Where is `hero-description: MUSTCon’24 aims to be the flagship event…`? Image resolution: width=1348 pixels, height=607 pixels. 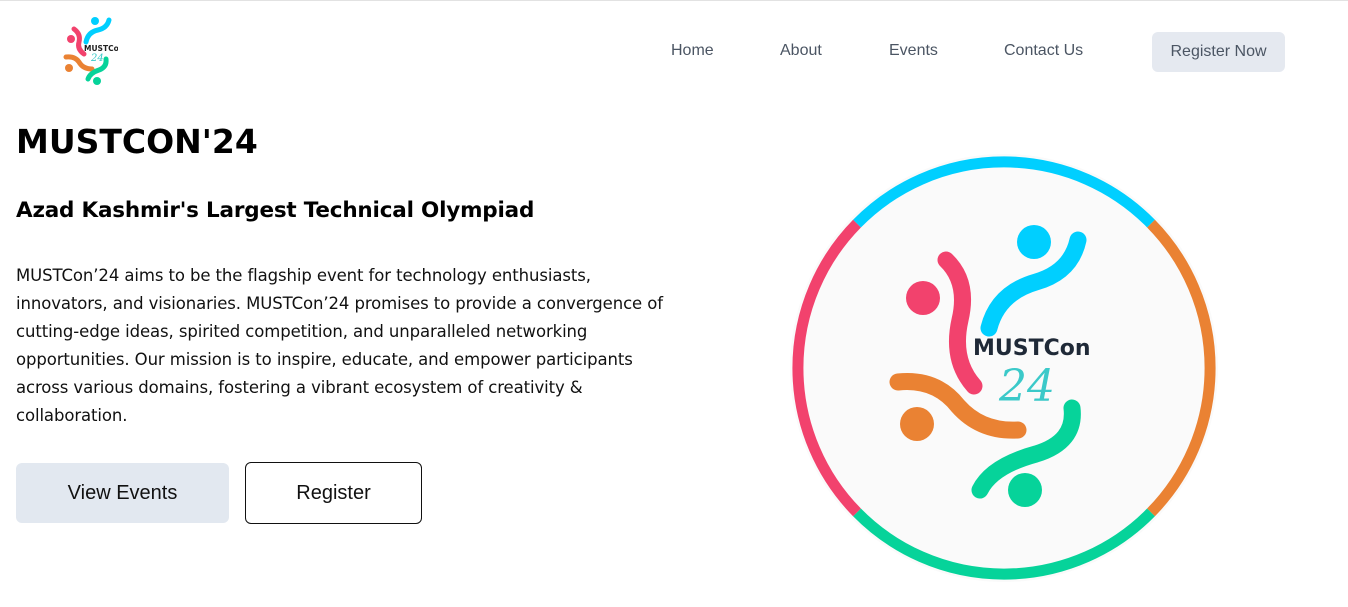
hero-description: MUSTCon’24 aims to be the flagship event… is located at coordinates (339, 345).